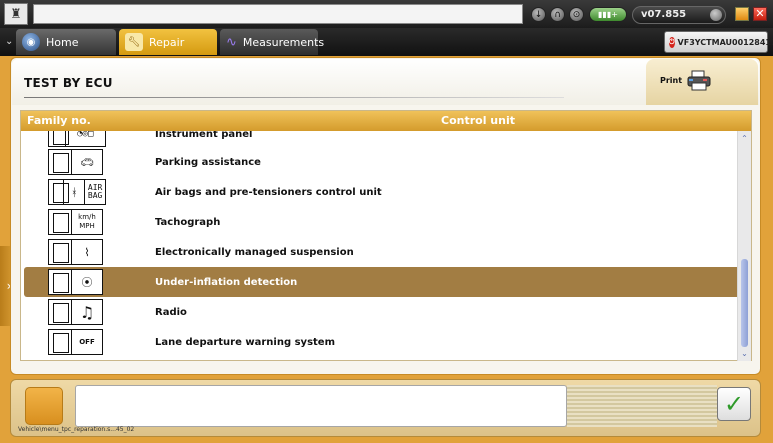 The width and height of the screenshot is (773, 443). What do you see at coordinates (716, 15) in the screenshot?
I see `version-knob-icon` at bounding box center [716, 15].